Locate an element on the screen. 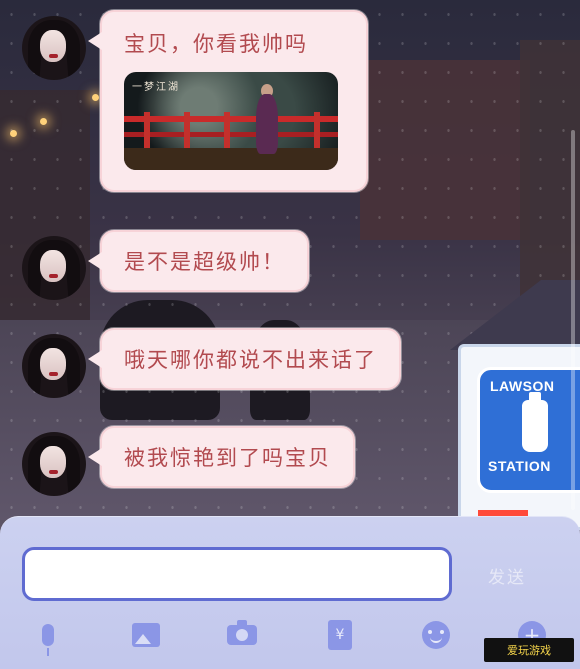 The height and width of the screenshot is (669, 580). chat-message: 哦天哪你都说不出来话了 is located at coordinates (211, 363).